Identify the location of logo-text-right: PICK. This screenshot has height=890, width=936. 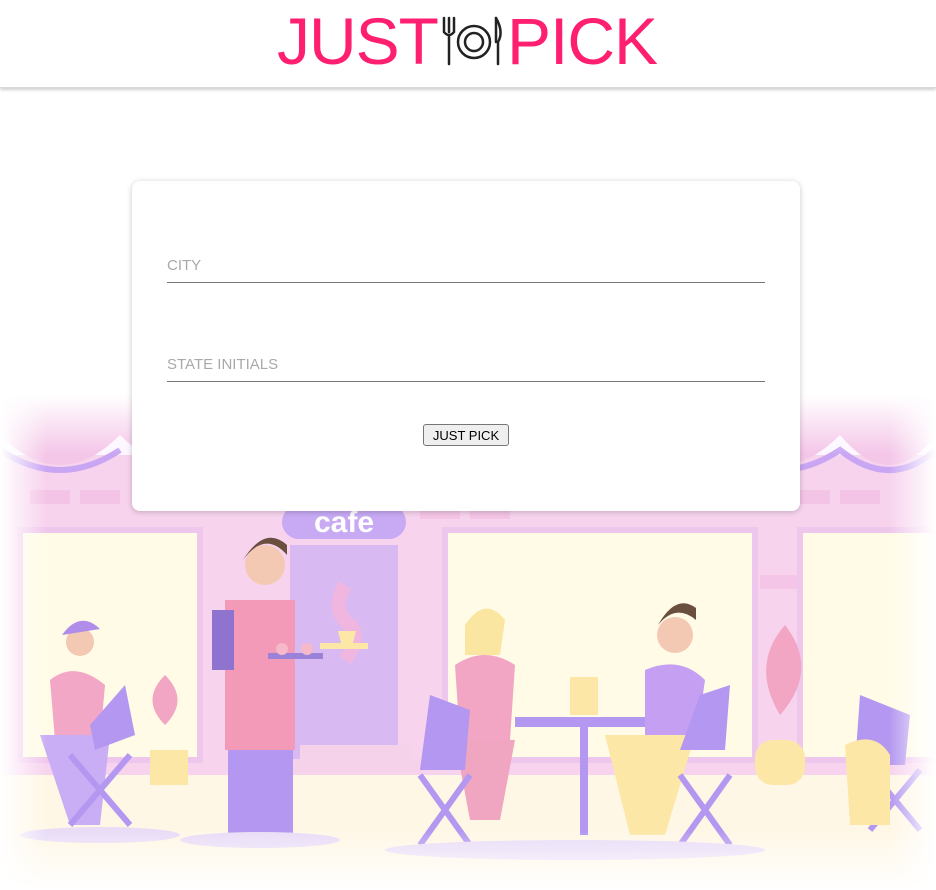
(582, 41).